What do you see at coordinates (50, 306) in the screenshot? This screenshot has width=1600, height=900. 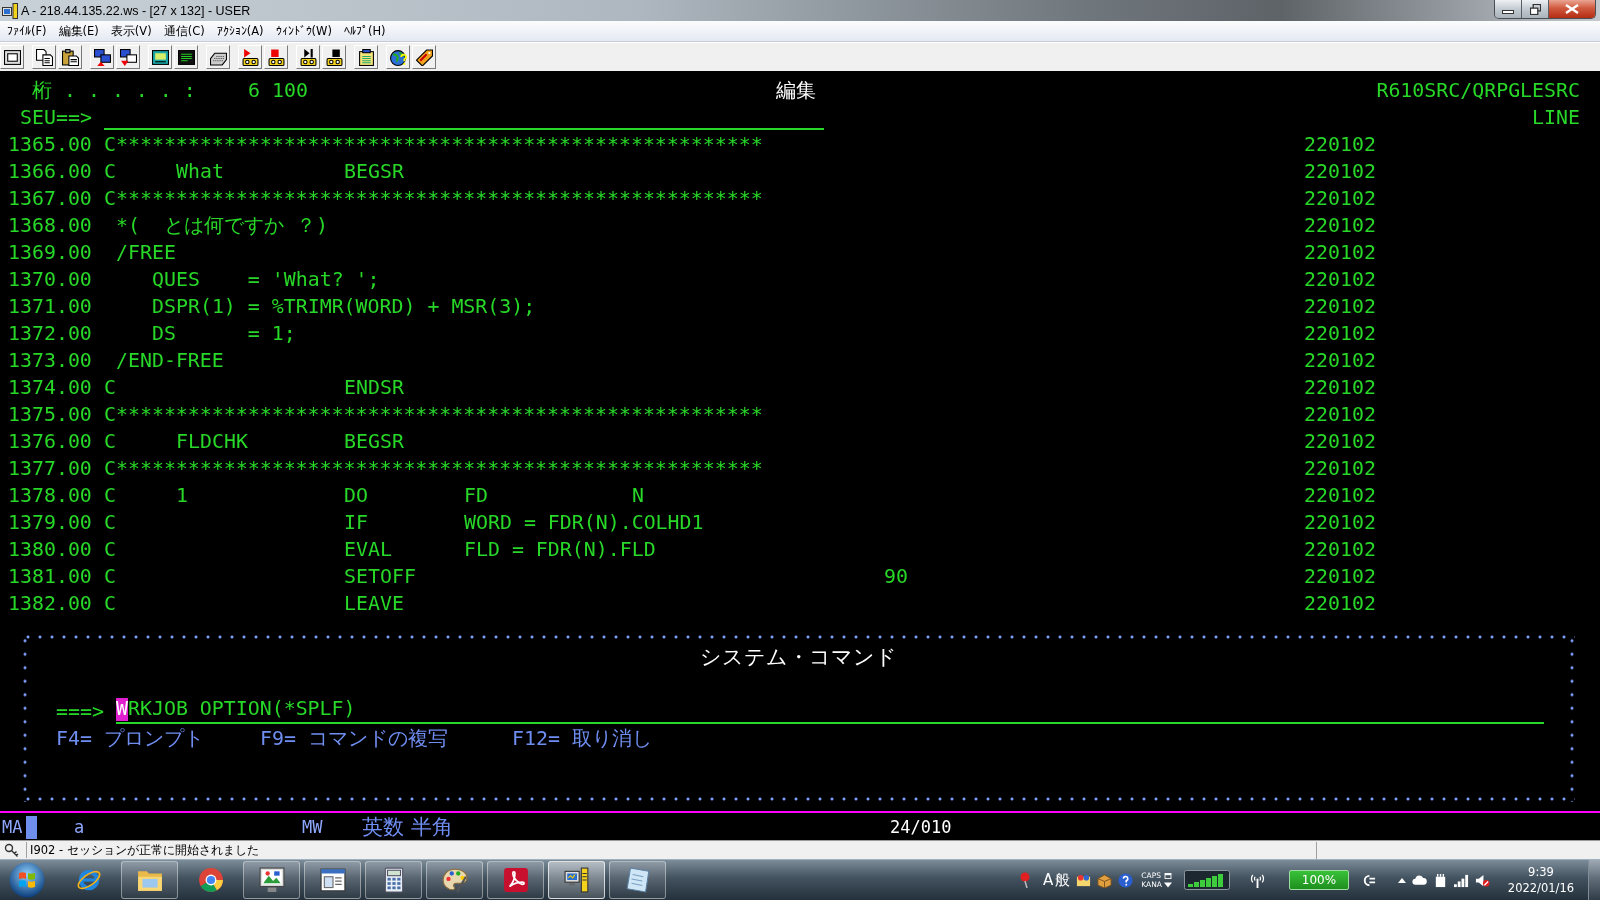 I see `sequence-number: 1371.00` at bounding box center [50, 306].